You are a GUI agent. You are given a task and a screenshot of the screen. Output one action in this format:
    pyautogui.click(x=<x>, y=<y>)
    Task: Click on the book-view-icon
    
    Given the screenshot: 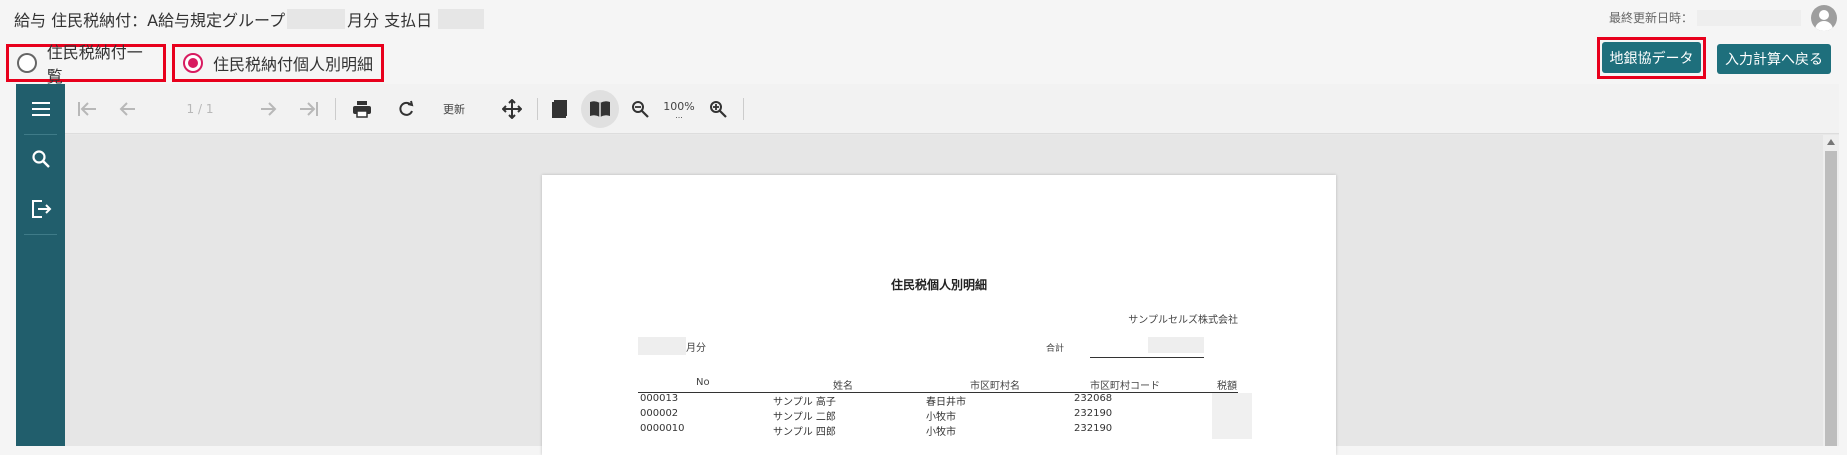 What is the action you would take?
    pyautogui.click(x=600, y=109)
    